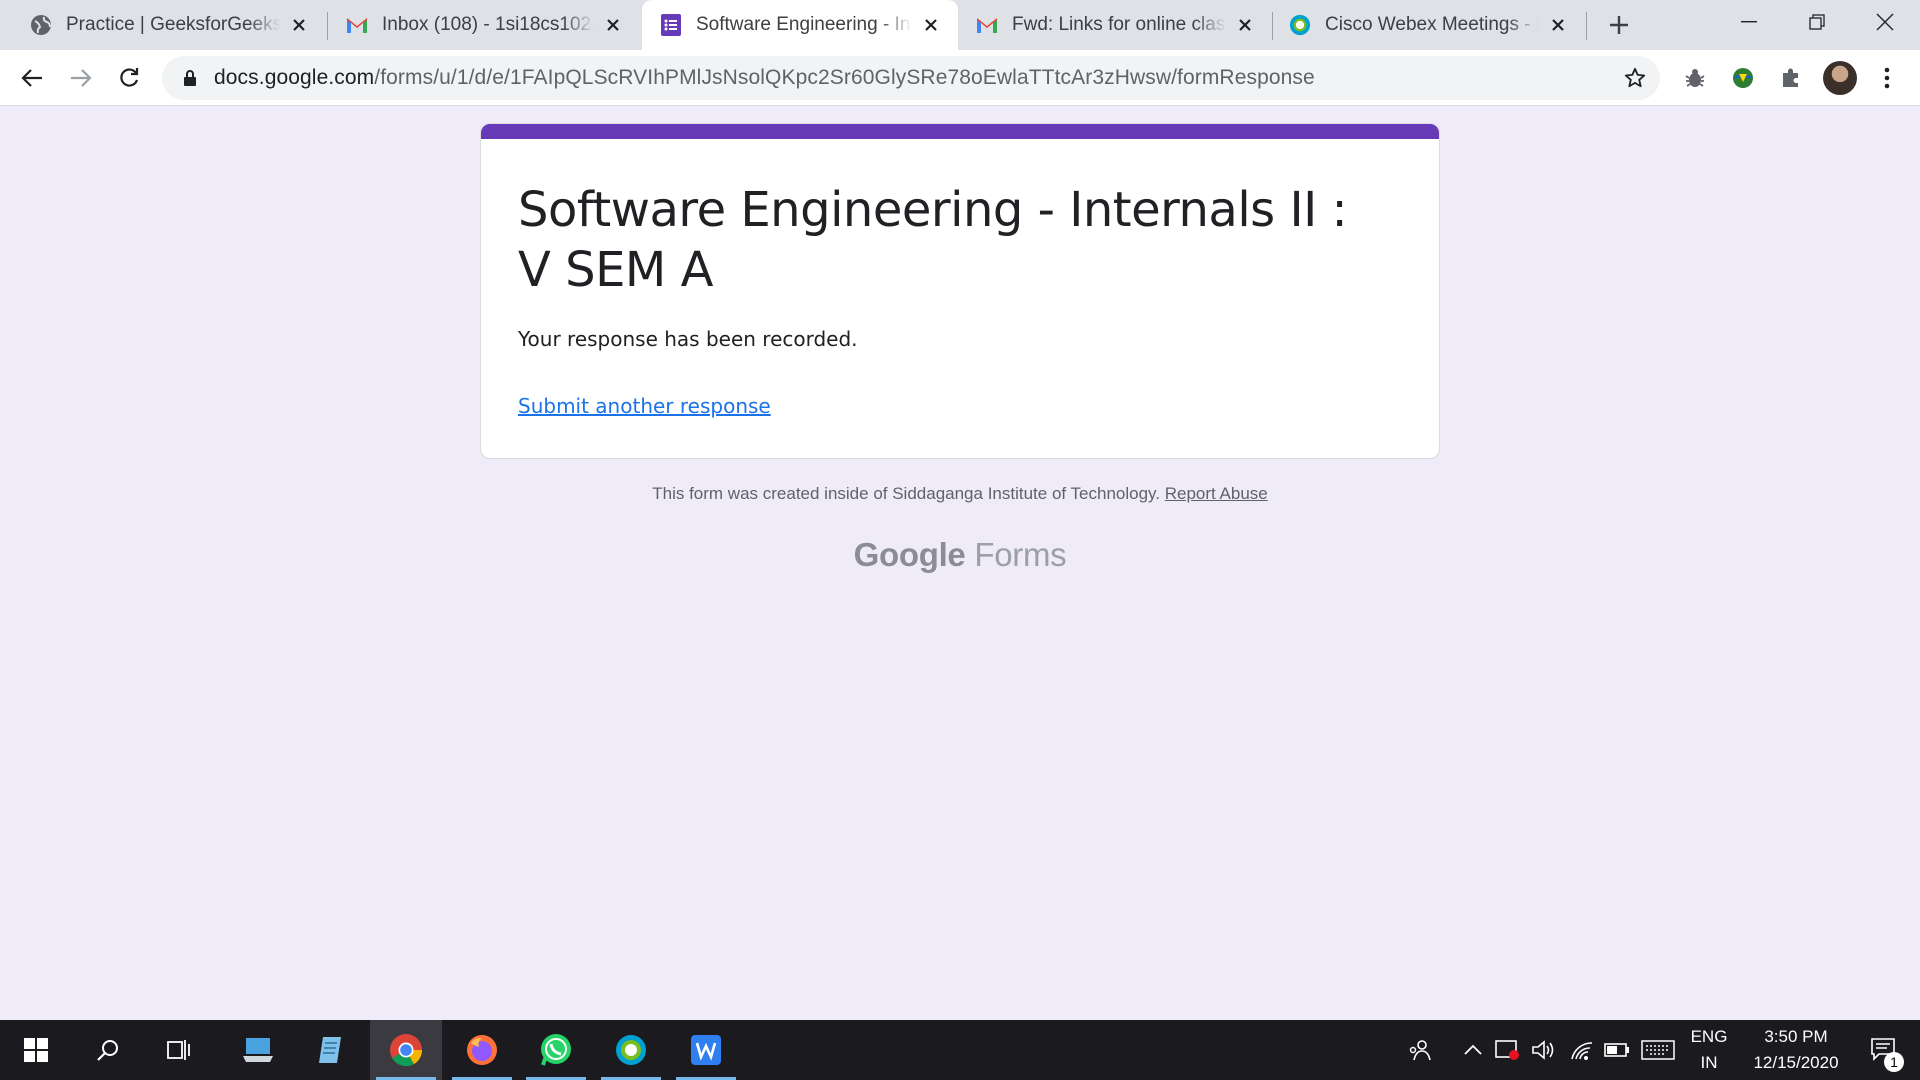 The image size is (1920, 1080). I want to click on chrome-menu-button, so click(1887, 78).